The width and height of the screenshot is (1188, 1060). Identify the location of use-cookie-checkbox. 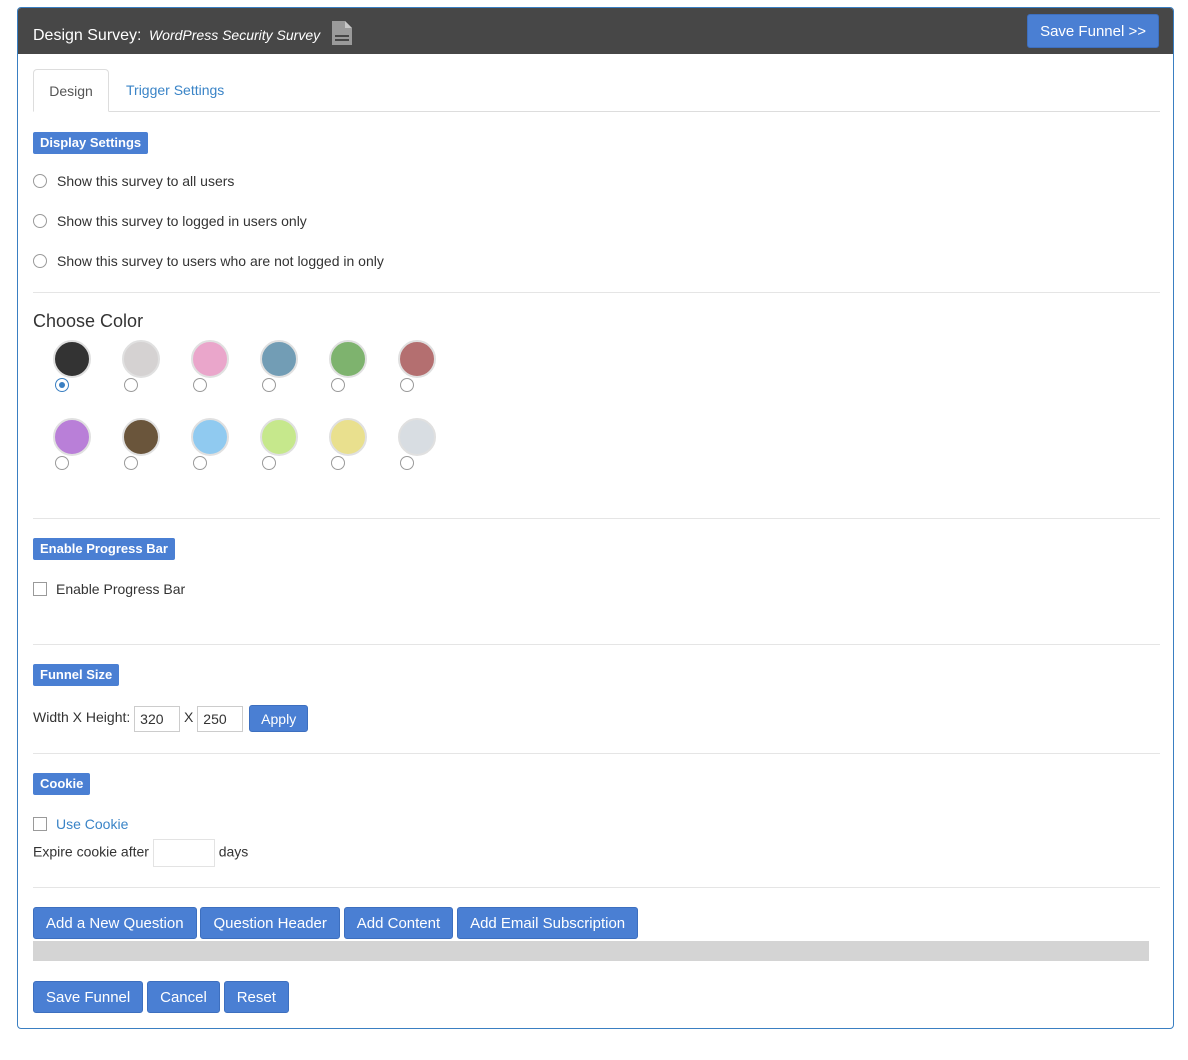
(40, 824).